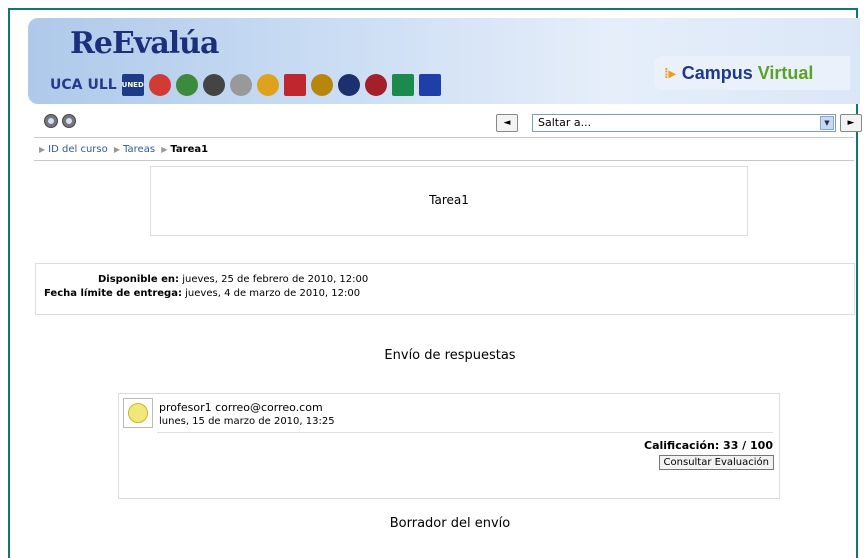 The width and height of the screenshot is (864, 558). What do you see at coordinates (144, 43) in the screenshot?
I see `reevalua-logo: ReEvalúa` at bounding box center [144, 43].